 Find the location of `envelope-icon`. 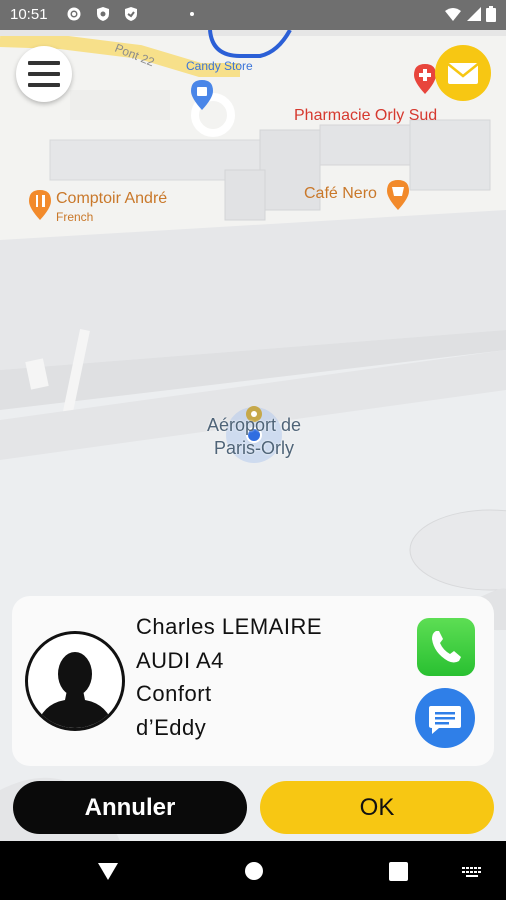

envelope-icon is located at coordinates (463, 73).